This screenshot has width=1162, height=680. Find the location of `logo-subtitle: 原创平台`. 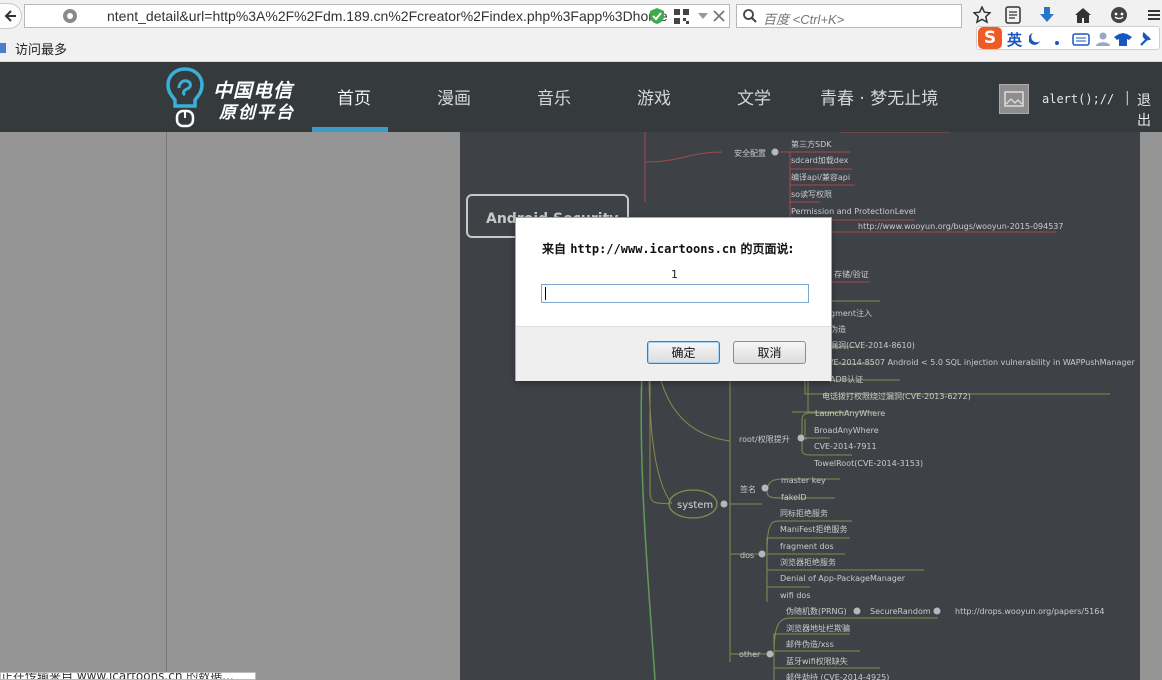

logo-subtitle: 原创平台 is located at coordinates (257, 113).